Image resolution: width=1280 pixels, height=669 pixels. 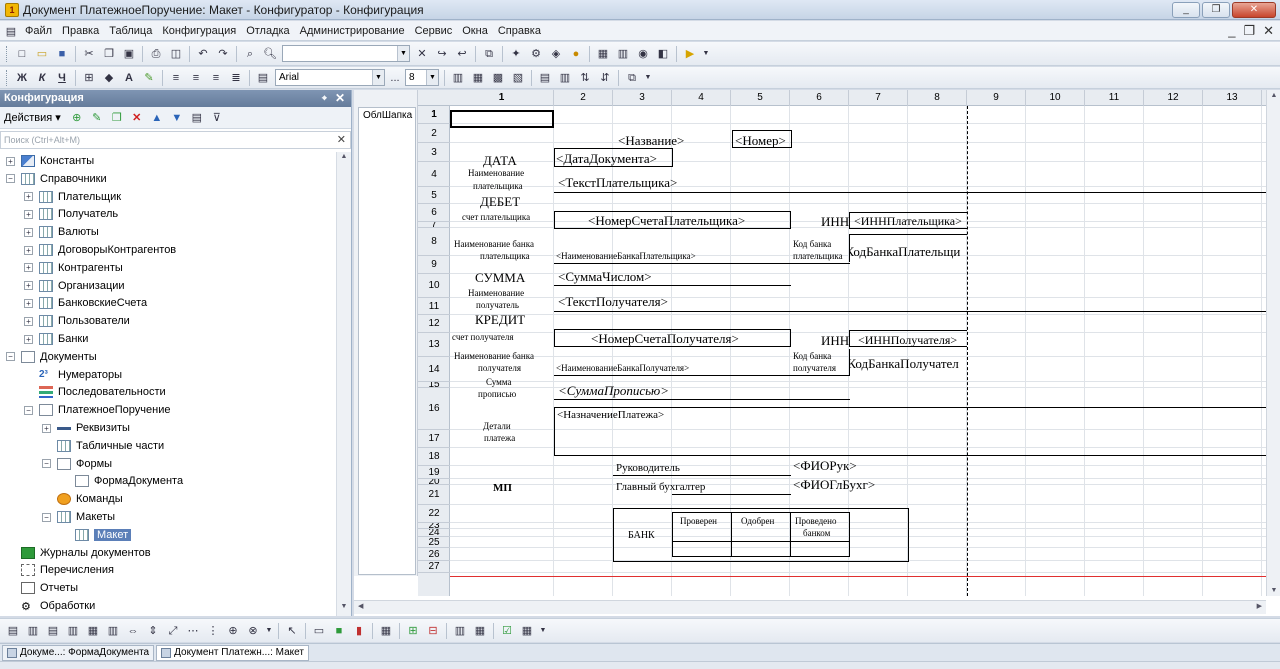 What do you see at coordinates (434, 542) in the screenshot?
I see `row-header: 25` at bounding box center [434, 542].